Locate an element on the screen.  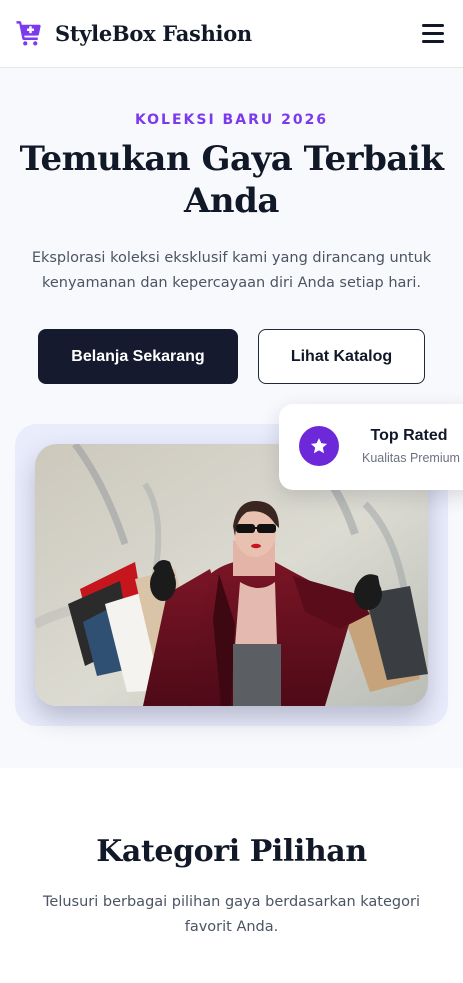
hamburger-menu-button is located at coordinates (433, 33).